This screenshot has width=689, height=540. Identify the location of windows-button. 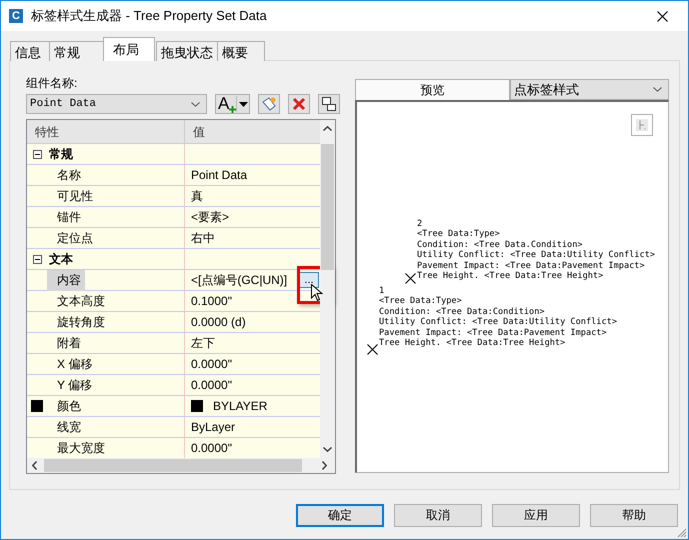
(329, 104).